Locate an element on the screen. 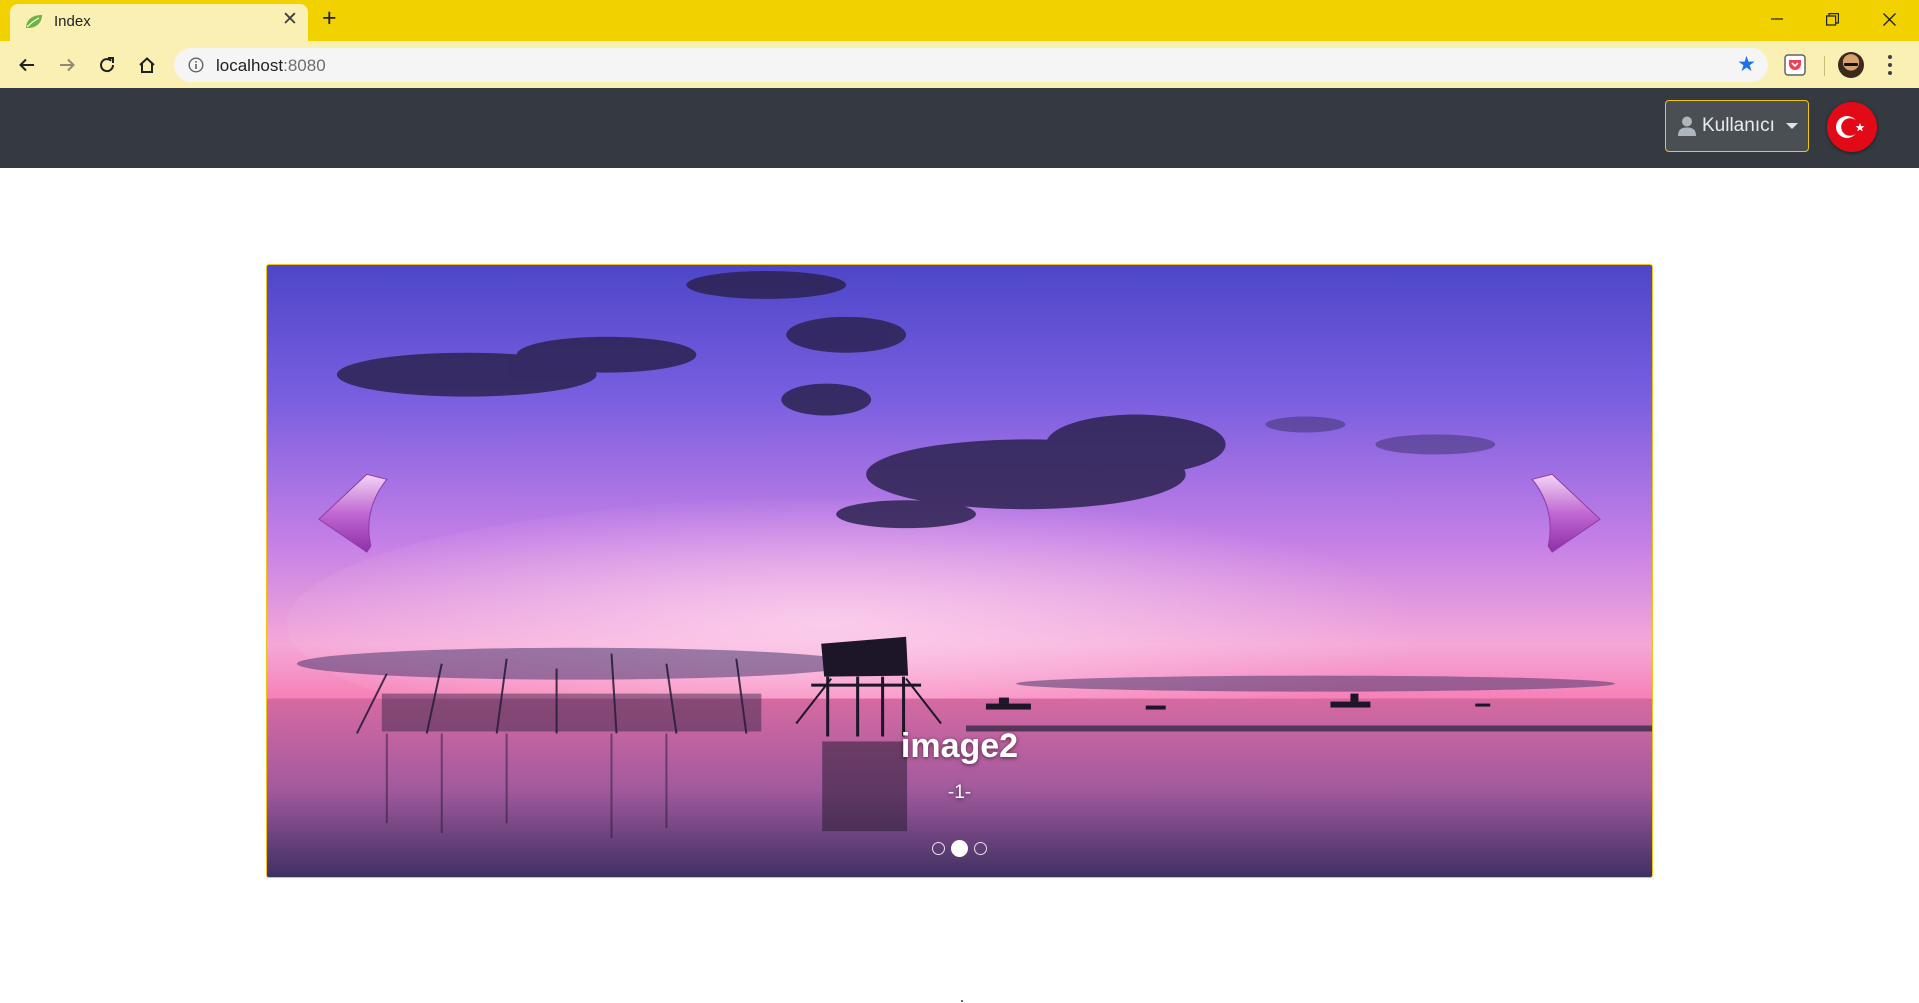 The width and height of the screenshot is (1919, 1003). carousel-indicators is located at coordinates (959, 848).